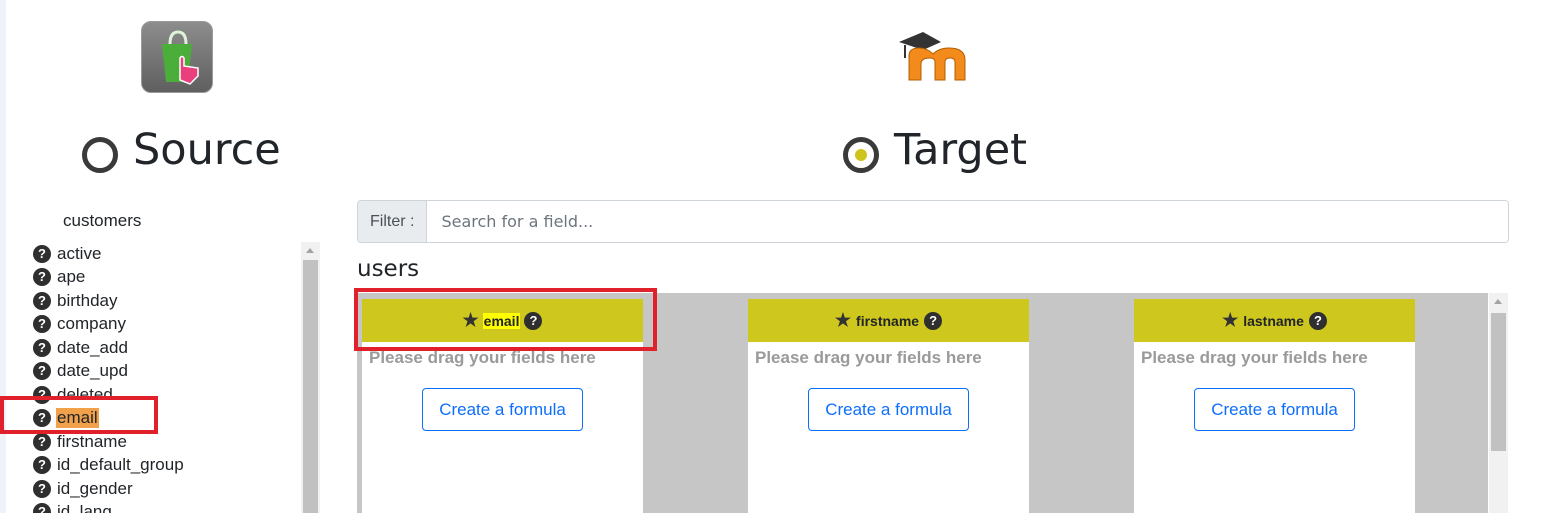 The height and width of the screenshot is (513, 1542). I want to click on target-area-scrollbar, so click(1498, 403).